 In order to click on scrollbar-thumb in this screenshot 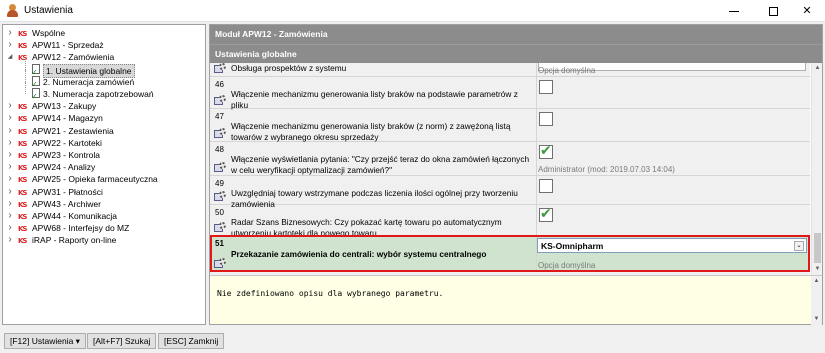, I will do `click(817, 248)`.